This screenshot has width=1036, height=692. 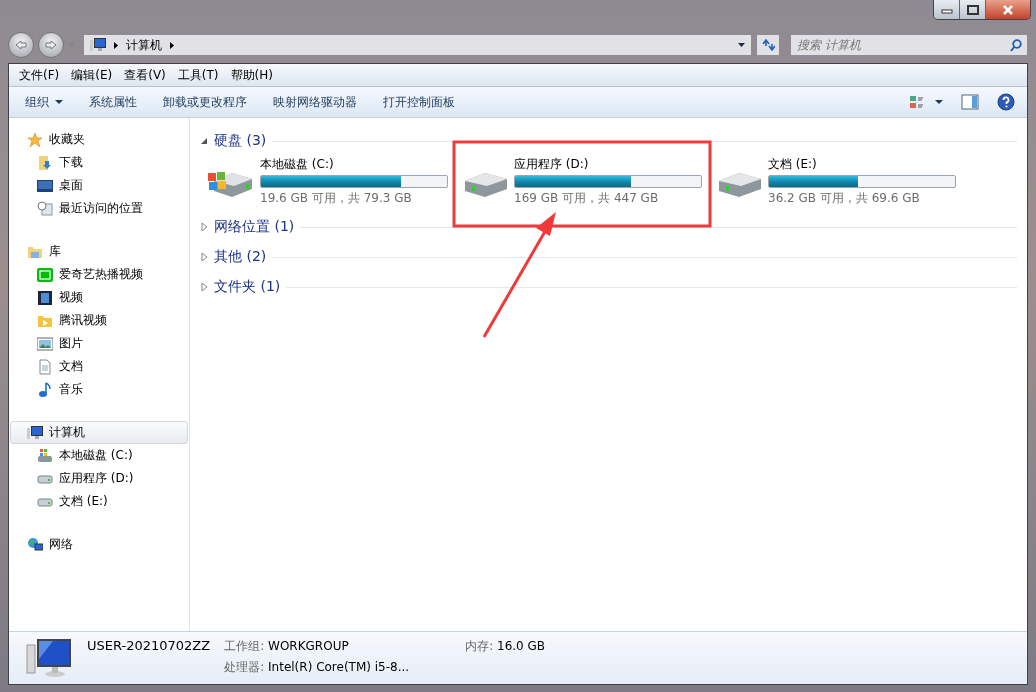 I want to click on search-field: 搜索 计算机, so click(x=909, y=45).